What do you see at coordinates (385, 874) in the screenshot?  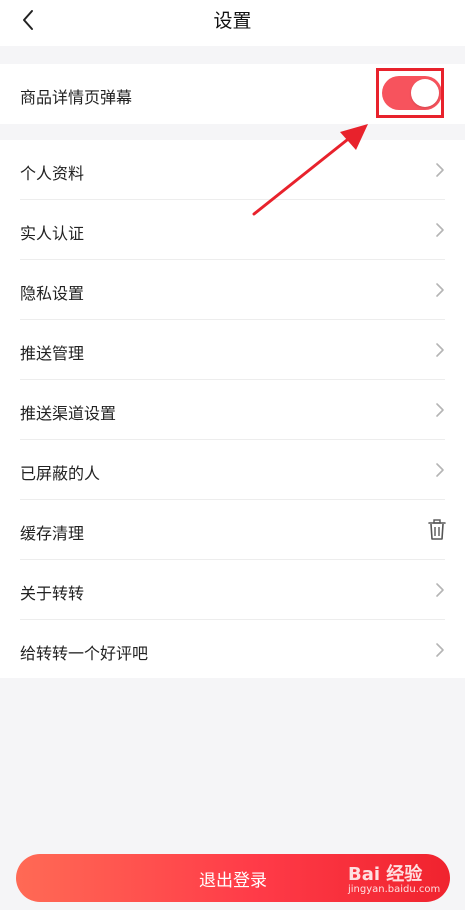 I see `watermark-brand: Bai 经验` at bounding box center [385, 874].